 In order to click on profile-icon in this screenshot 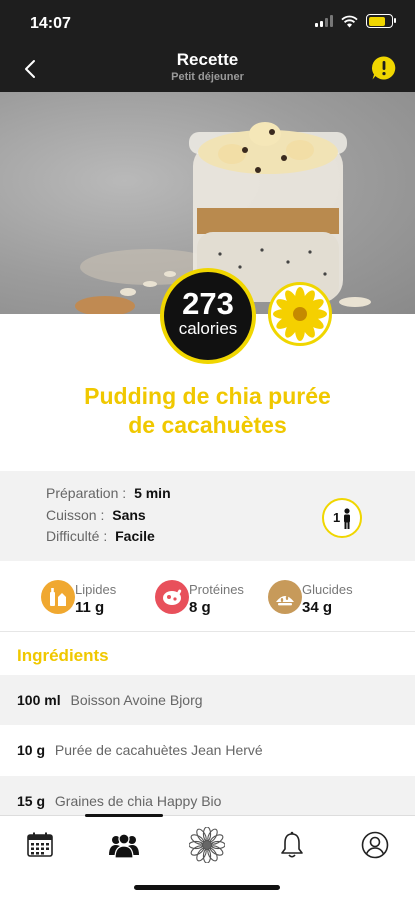, I will do `click(375, 845)`.